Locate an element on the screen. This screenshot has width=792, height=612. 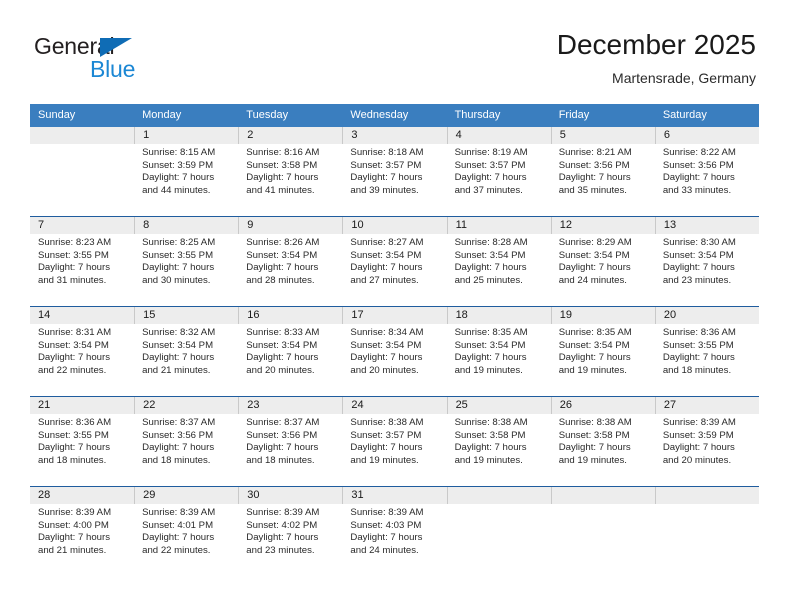
sunrise-time: Sunrise: 8:37 AM is located at coordinates (179, 422).